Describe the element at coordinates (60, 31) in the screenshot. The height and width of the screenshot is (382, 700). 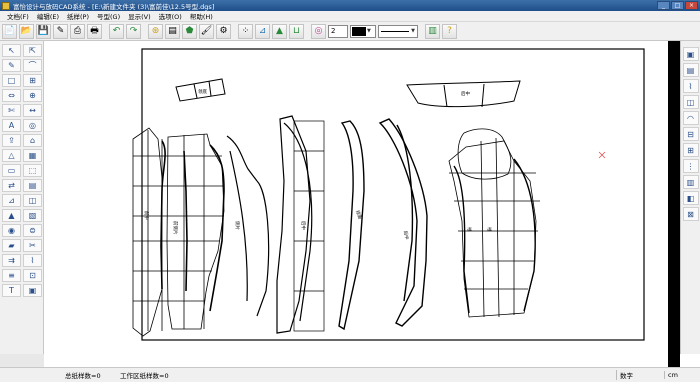
I see `read-pattern-icon: ✎` at that location.